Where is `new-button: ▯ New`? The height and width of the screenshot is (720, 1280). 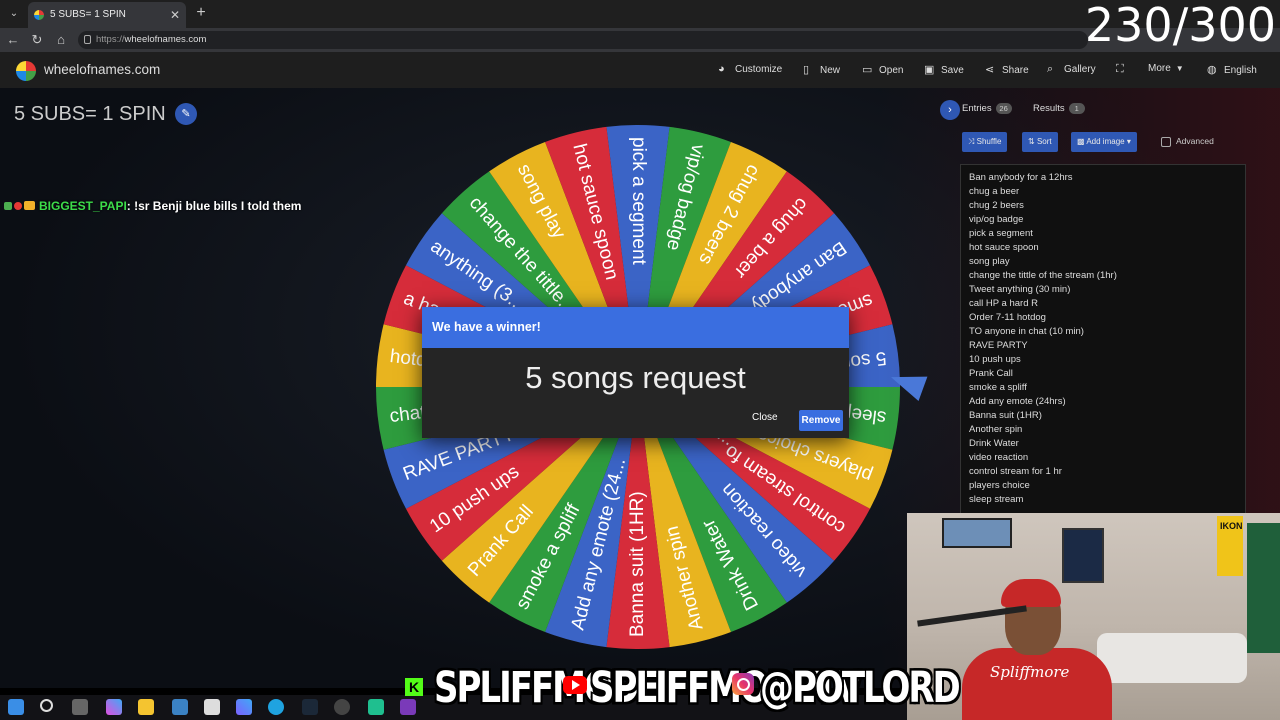
new-button: ▯ New is located at coordinates (821, 69).